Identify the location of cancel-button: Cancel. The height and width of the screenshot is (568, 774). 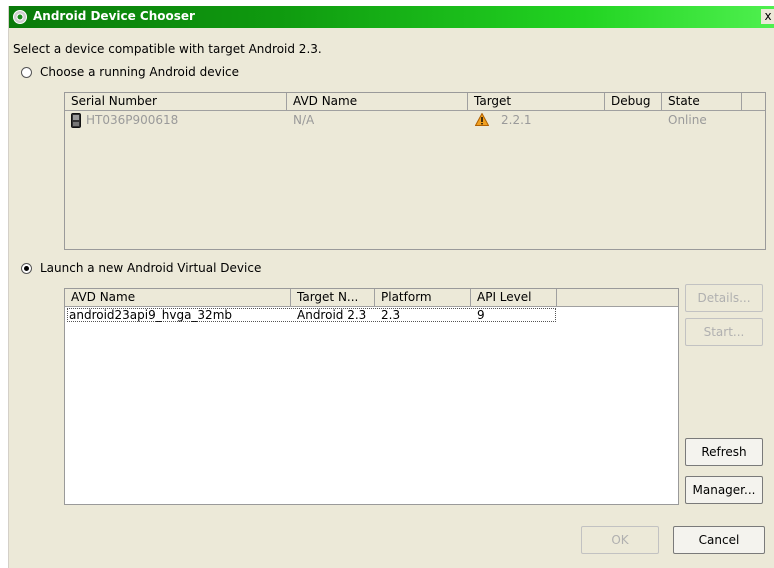
(719, 540).